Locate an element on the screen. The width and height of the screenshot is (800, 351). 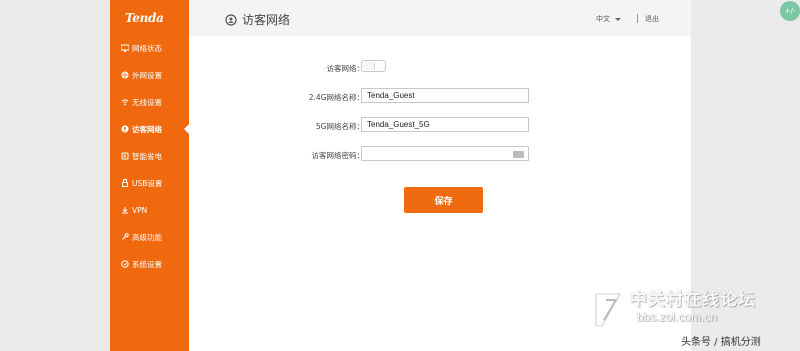
wrench-icon is located at coordinates (124, 237).